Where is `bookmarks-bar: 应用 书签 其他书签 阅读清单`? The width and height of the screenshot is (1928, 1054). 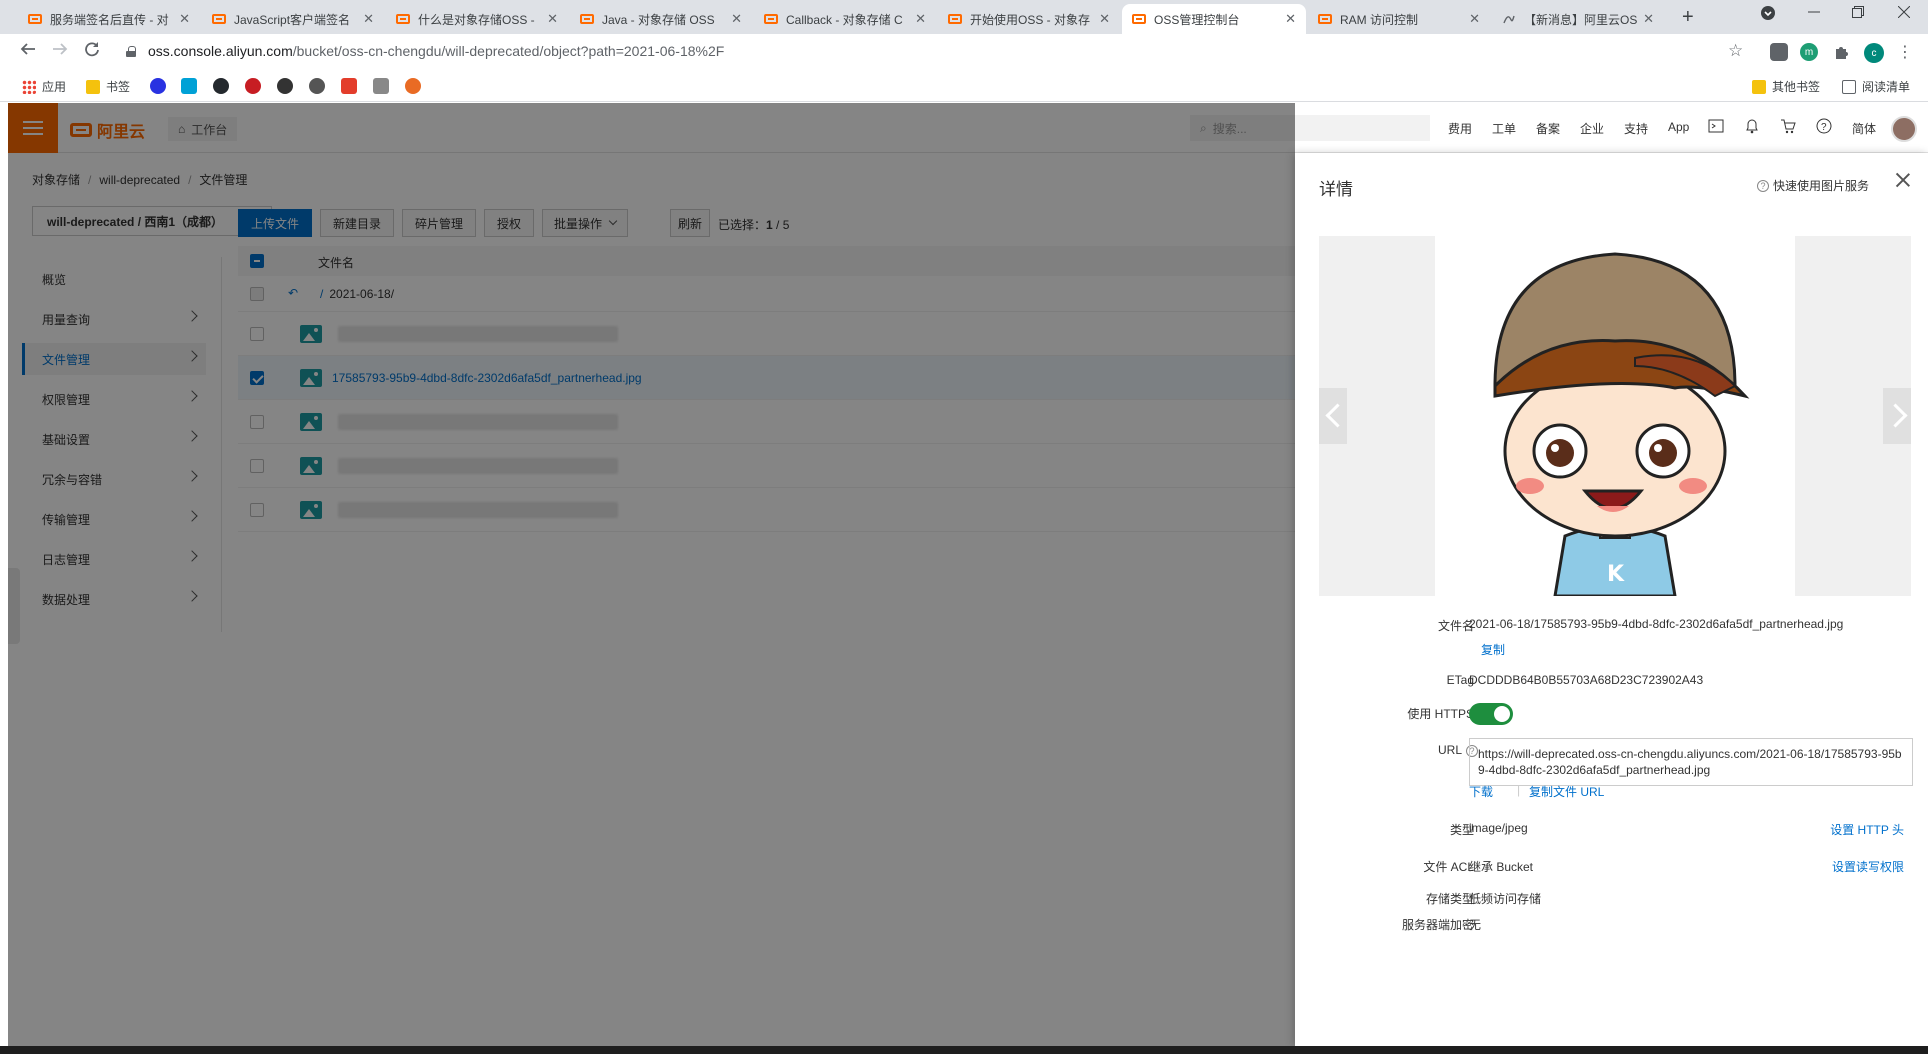
bookmarks-bar: 应用 书签 其他书签 阅读清单 is located at coordinates (964, 86).